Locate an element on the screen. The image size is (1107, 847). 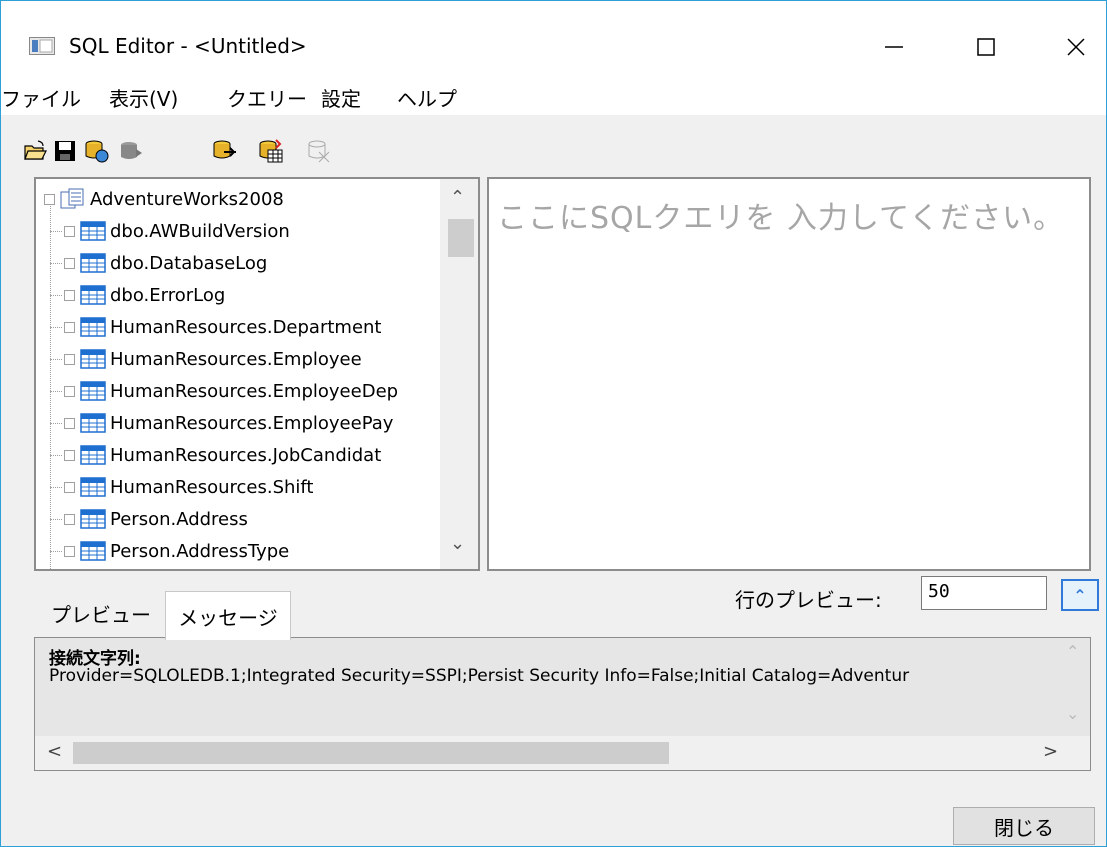
messages-scroll-thumb is located at coordinates (371, 753).